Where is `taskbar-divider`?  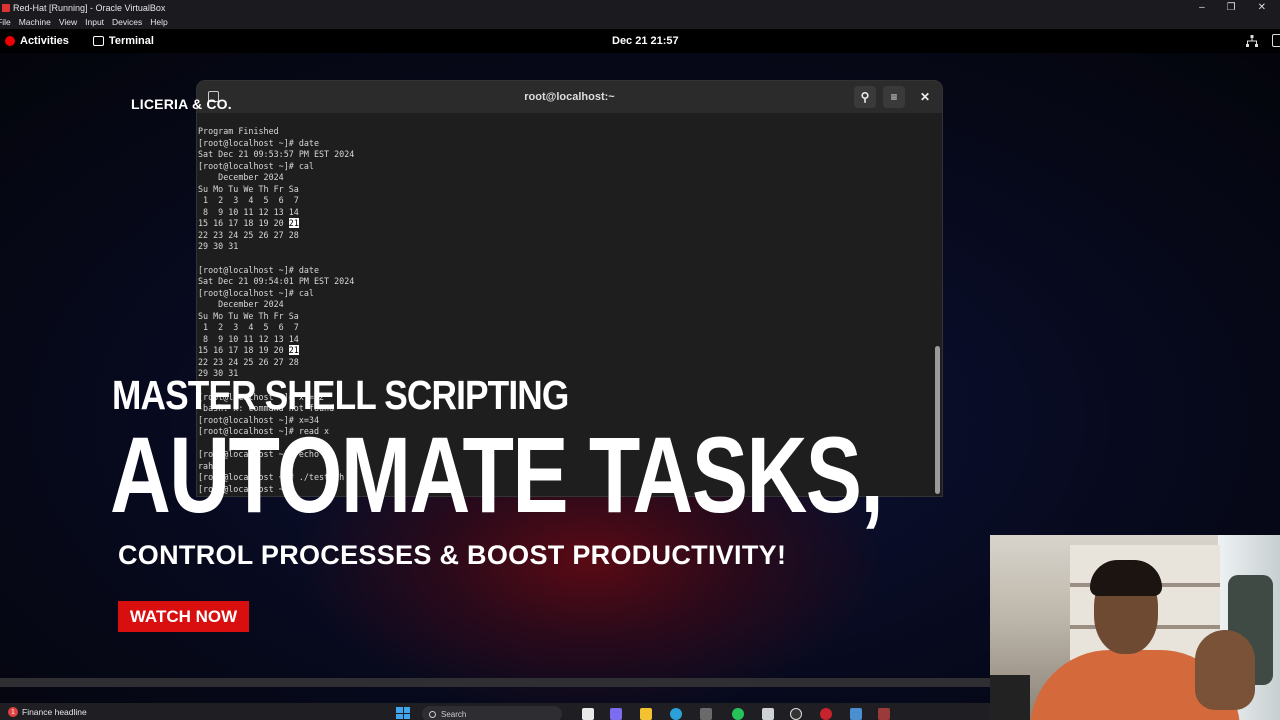
taskbar-divider is located at coordinates (495, 682).